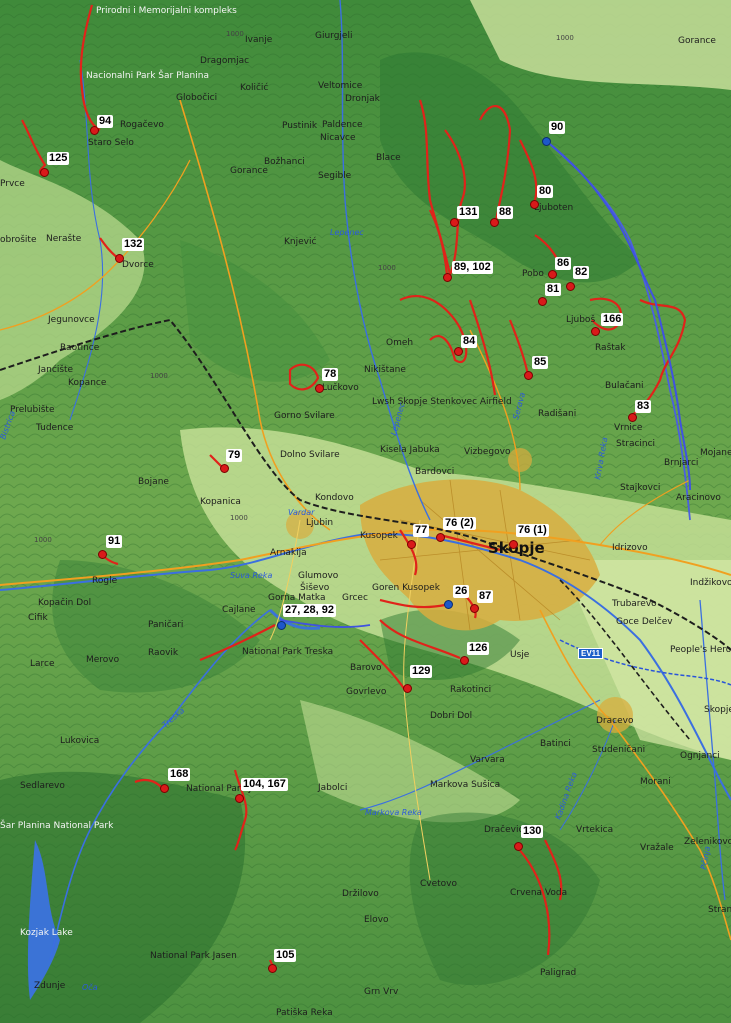  Describe the element at coordinates (532, 831) in the screenshot. I see `marker-130: 130` at that location.